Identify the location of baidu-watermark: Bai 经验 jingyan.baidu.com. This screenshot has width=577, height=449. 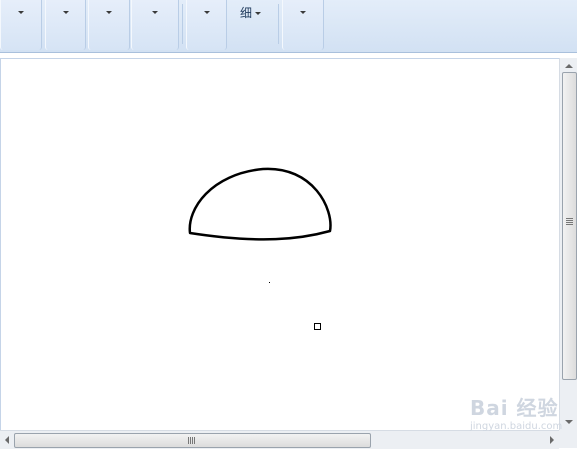
(516, 412).